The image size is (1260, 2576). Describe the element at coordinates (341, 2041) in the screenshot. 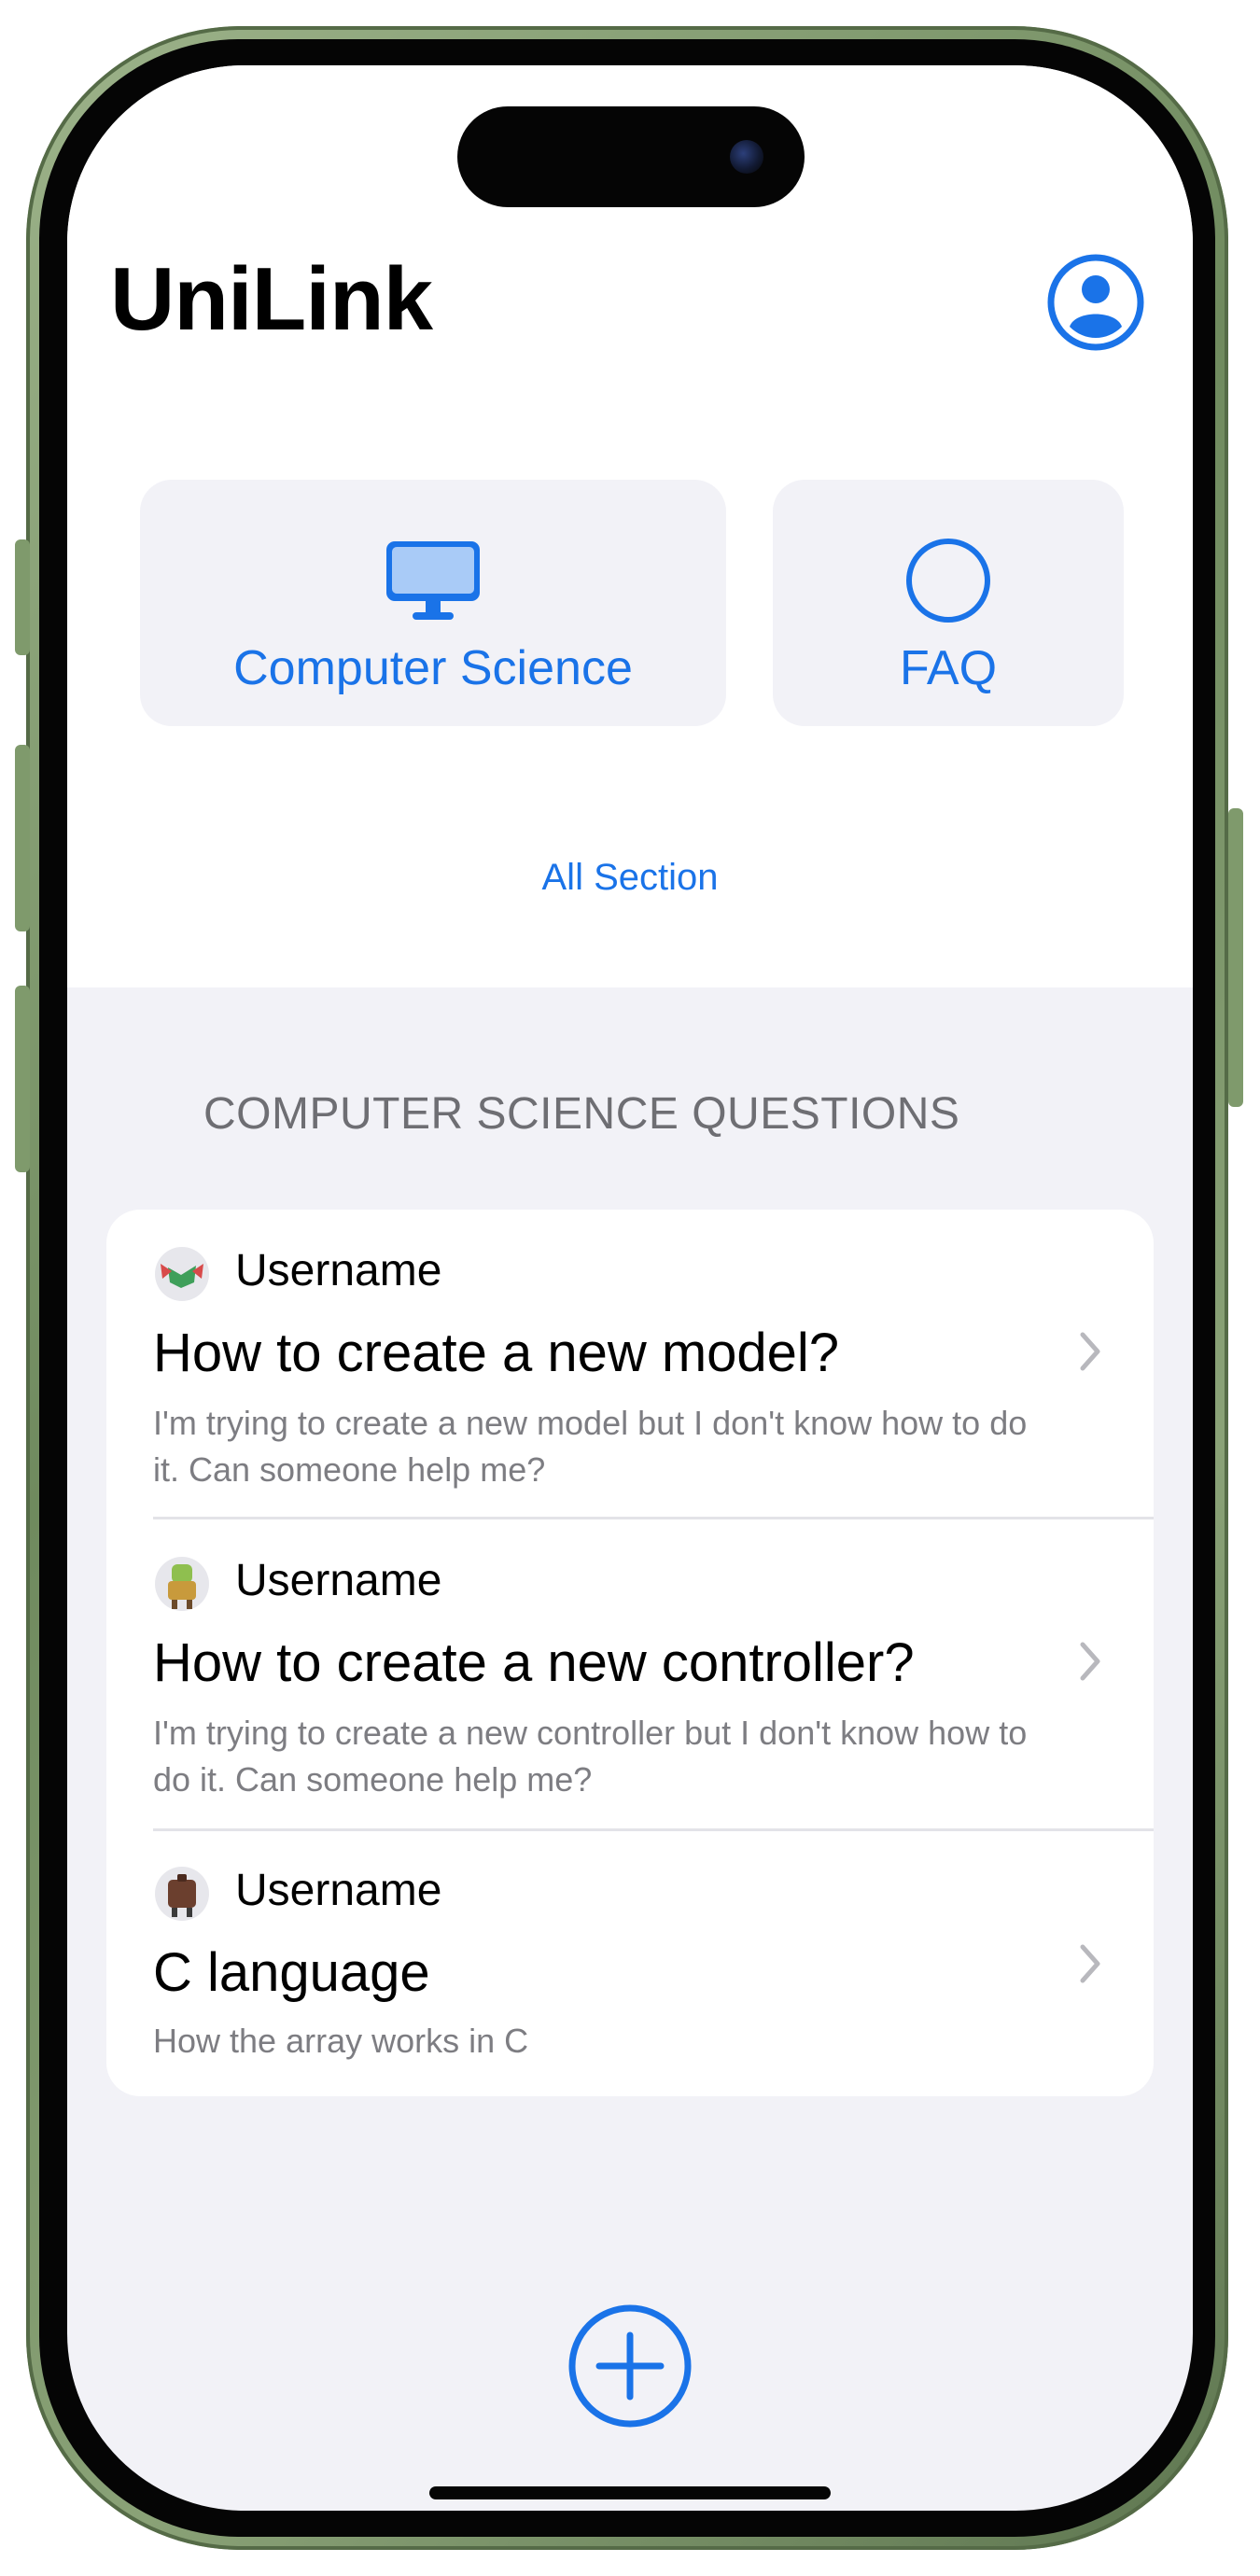

I see `question-body: How the array works in C` at that location.